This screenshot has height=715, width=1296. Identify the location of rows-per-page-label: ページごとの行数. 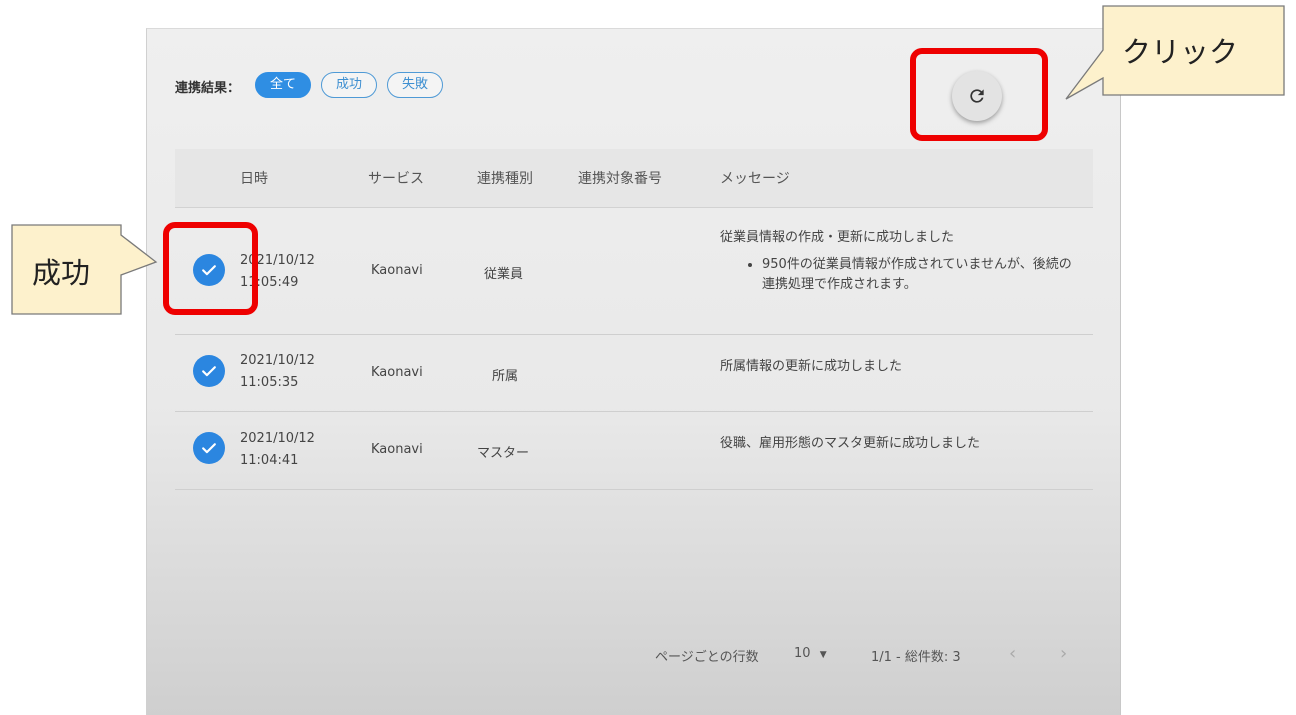
(707, 657).